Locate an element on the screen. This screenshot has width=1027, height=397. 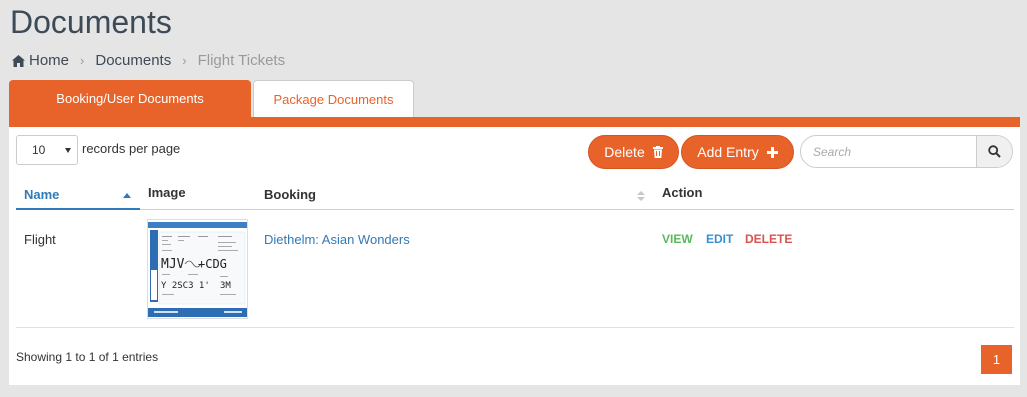
breadcrumb-documents: Documents is located at coordinates (133, 60).